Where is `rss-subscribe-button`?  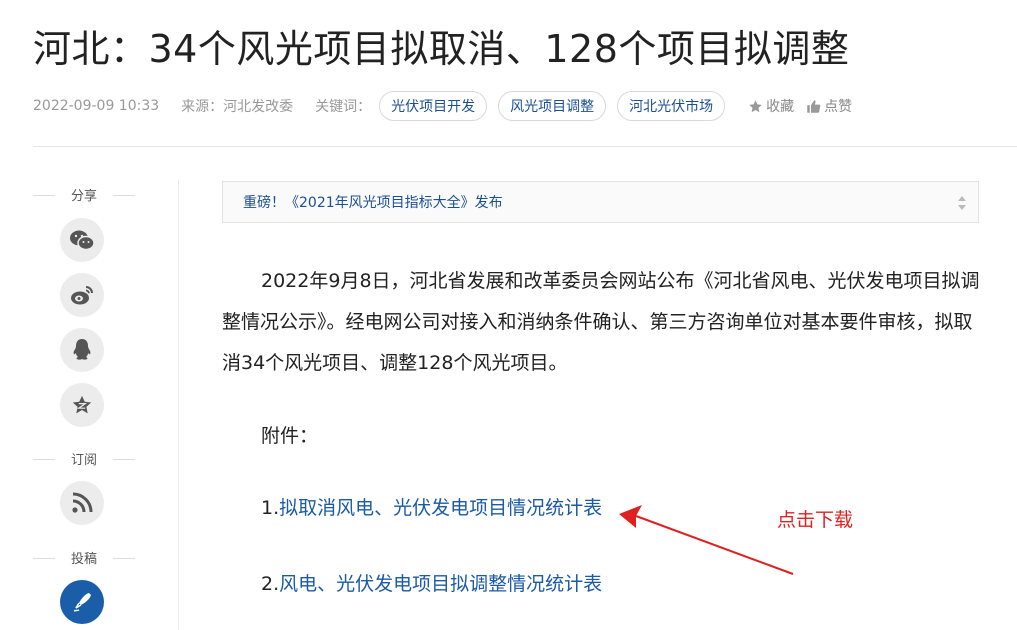
rss-subscribe-button is located at coordinates (82, 503).